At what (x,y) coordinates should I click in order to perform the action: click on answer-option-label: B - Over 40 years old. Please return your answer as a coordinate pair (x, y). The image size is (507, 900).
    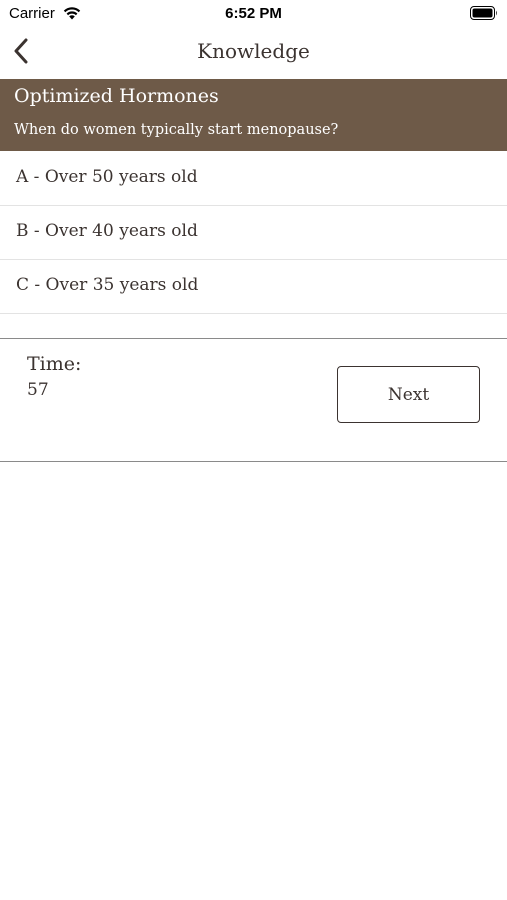
    Looking at the image, I should click on (107, 231).